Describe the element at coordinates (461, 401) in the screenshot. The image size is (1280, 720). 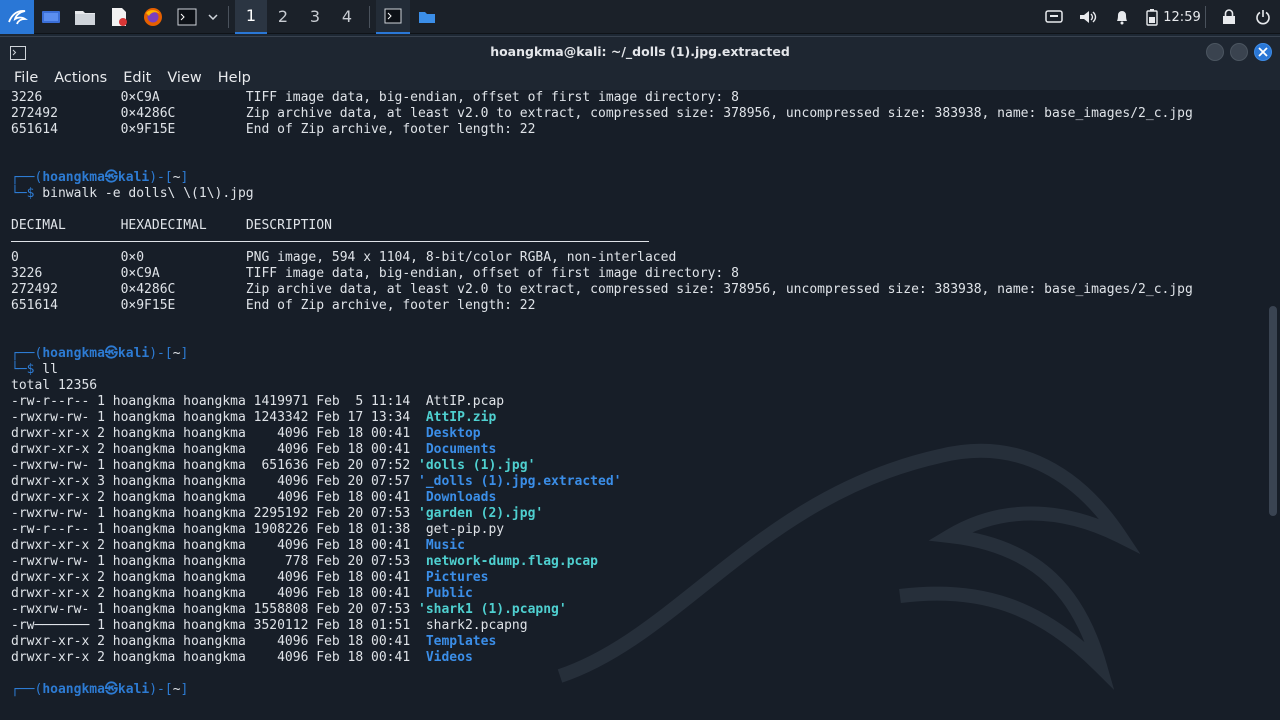
I see `file-name: AttIP.pcap` at that location.